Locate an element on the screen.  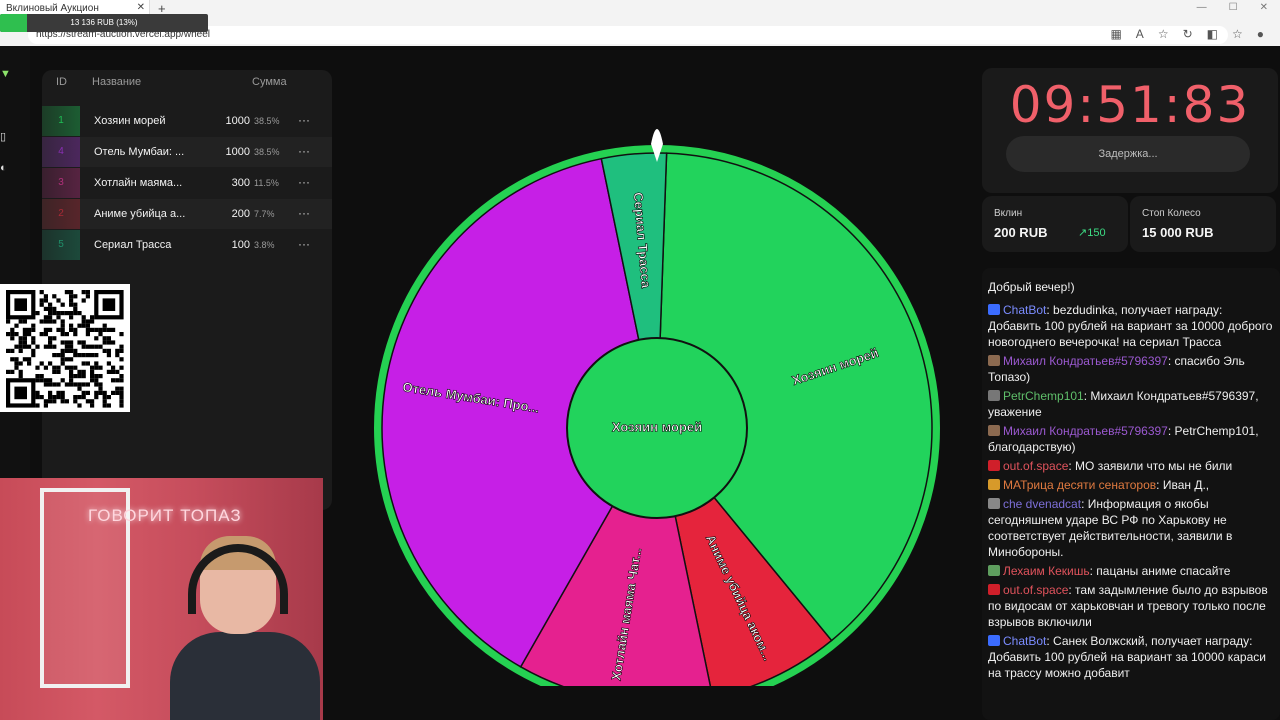
trend-up-icon: ↗ is located at coordinates (1083, 233).